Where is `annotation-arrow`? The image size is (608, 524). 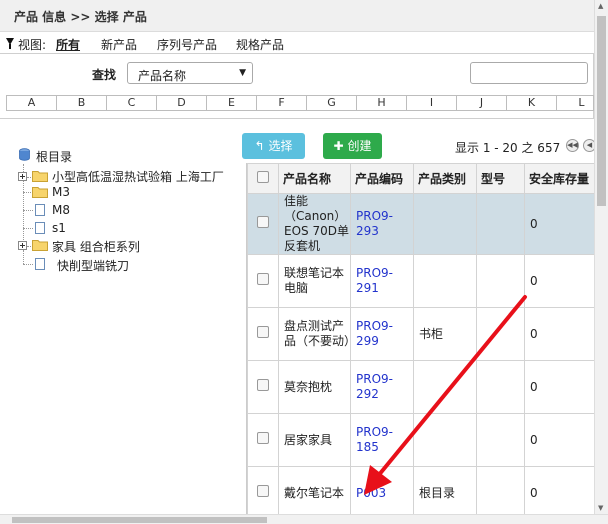 annotation-arrow is located at coordinates (445, 395).